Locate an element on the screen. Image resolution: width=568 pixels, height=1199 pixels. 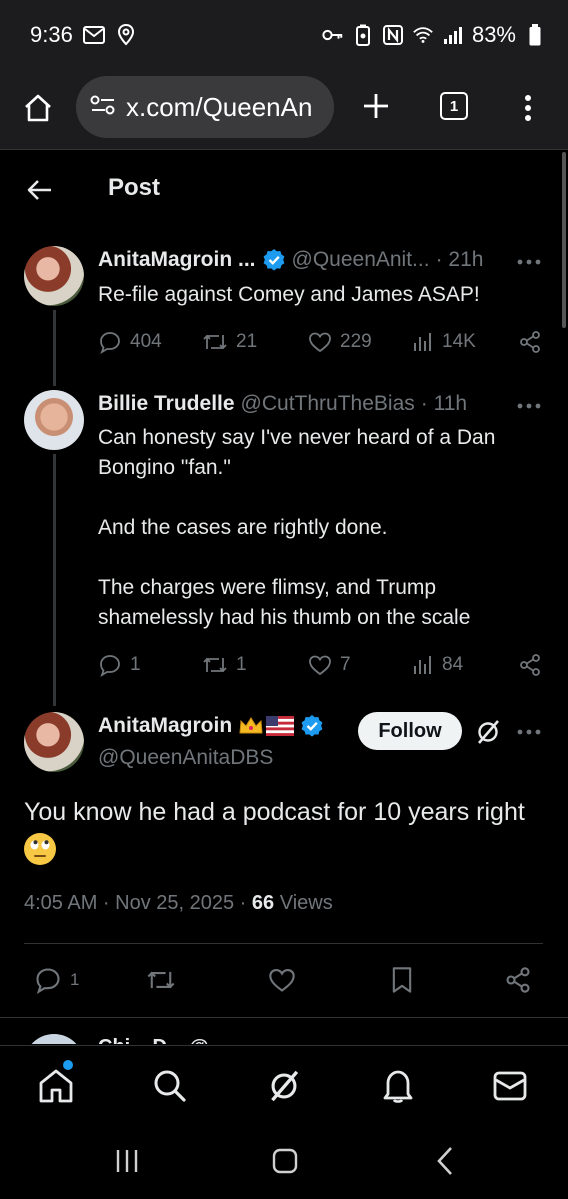
search-icon is located at coordinates (170, 1086).